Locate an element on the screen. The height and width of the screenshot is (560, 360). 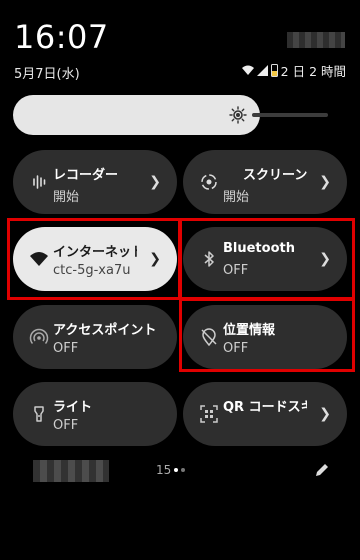
hotspot-icon is located at coordinates (39, 336).